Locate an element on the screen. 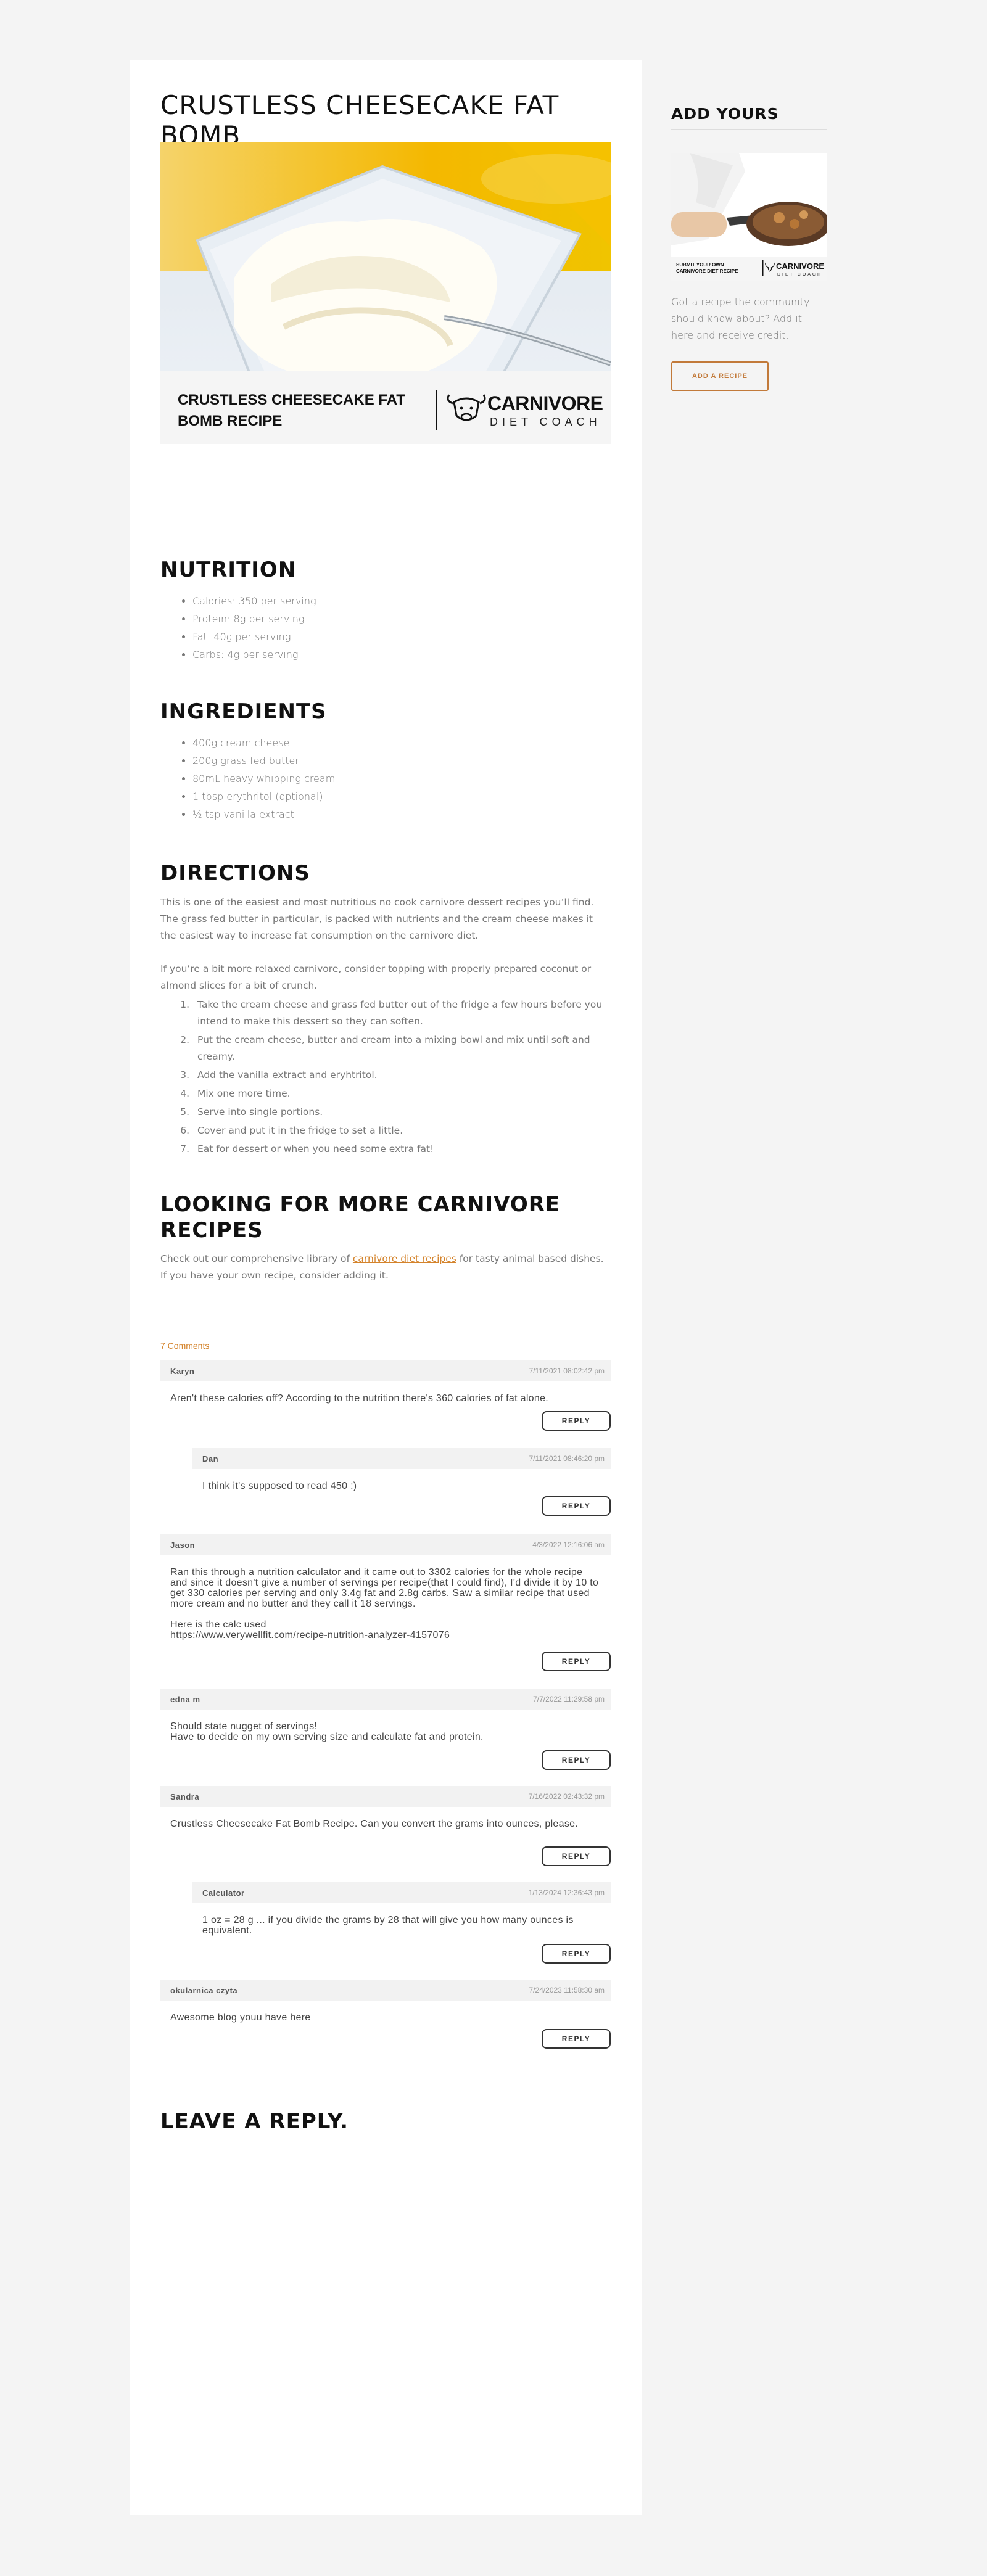 Image resolution: width=987 pixels, height=2576 pixels. ingredient-item: 400g cream cheese is located at coordinates (263, 743).